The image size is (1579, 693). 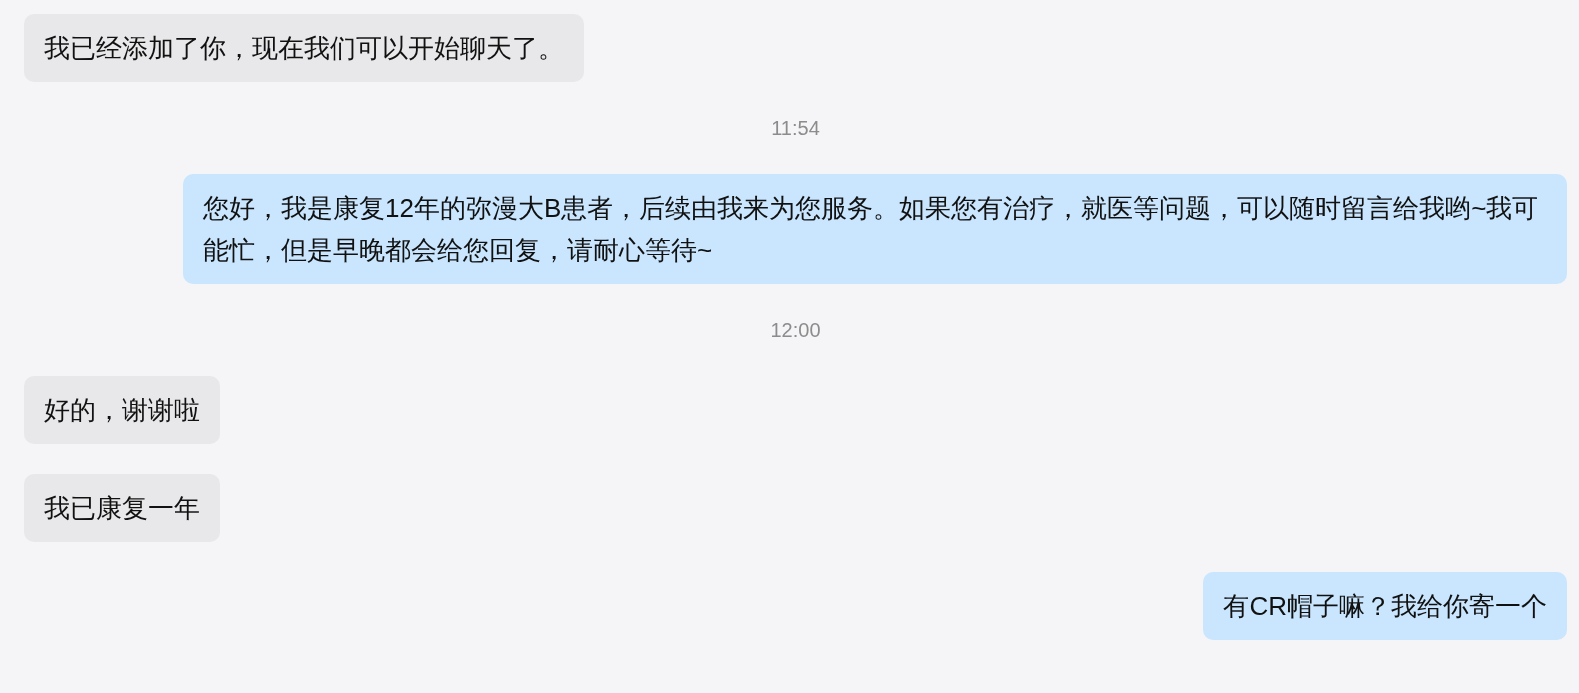 What do you see at coordinates (304, 48) in the screenshot?
I see `received-message-bubble: 我已经添加了你，现在我们可以开始聊天了。` at bounding box center [304, 48].